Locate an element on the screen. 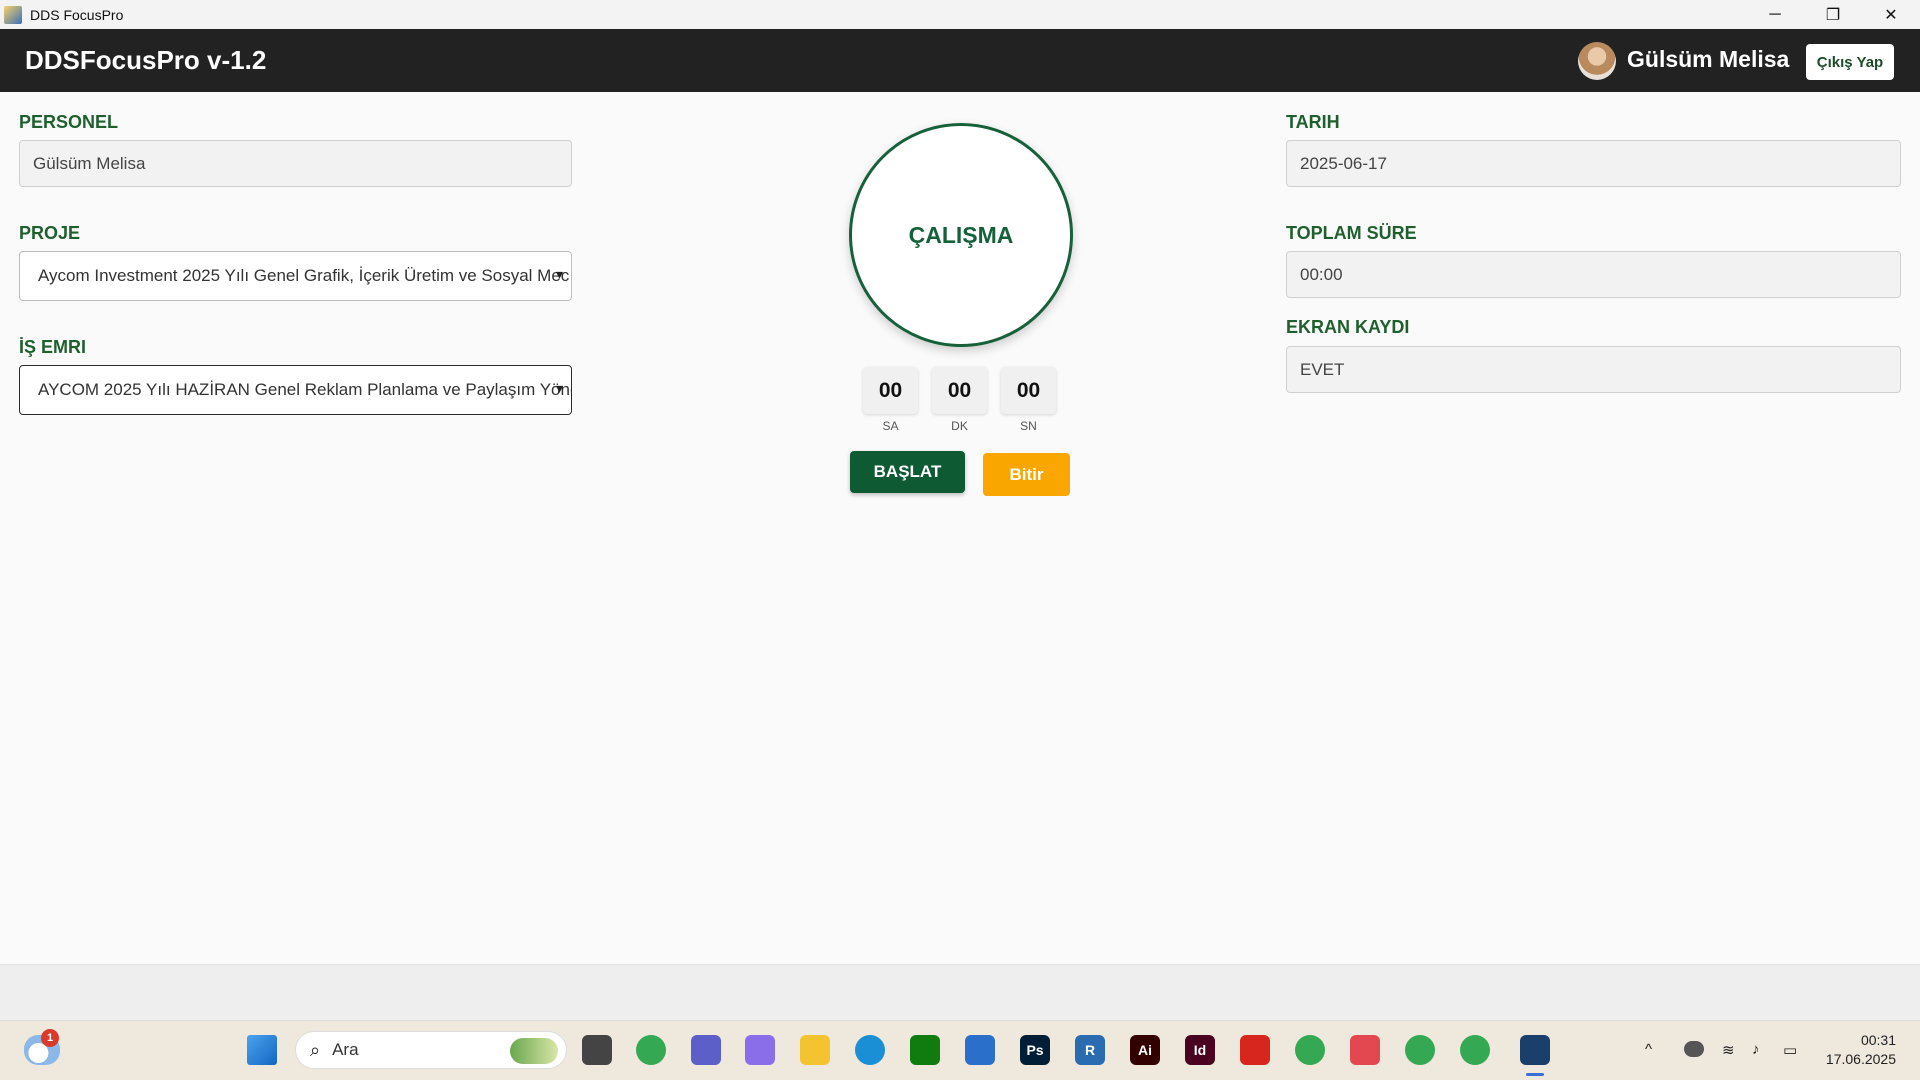 The image size is (1920, 1080). task-view-icon is located at coordinates (597, 1050).